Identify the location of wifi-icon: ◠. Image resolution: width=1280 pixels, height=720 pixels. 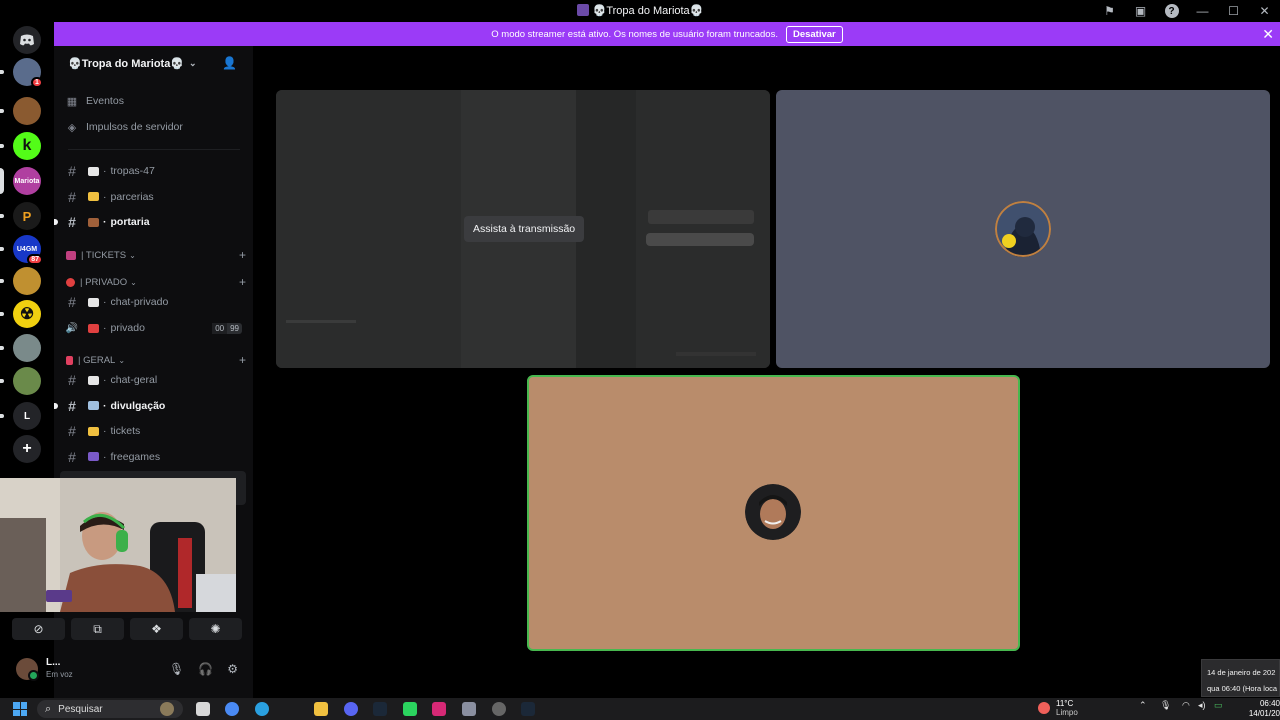
(1186, 705).